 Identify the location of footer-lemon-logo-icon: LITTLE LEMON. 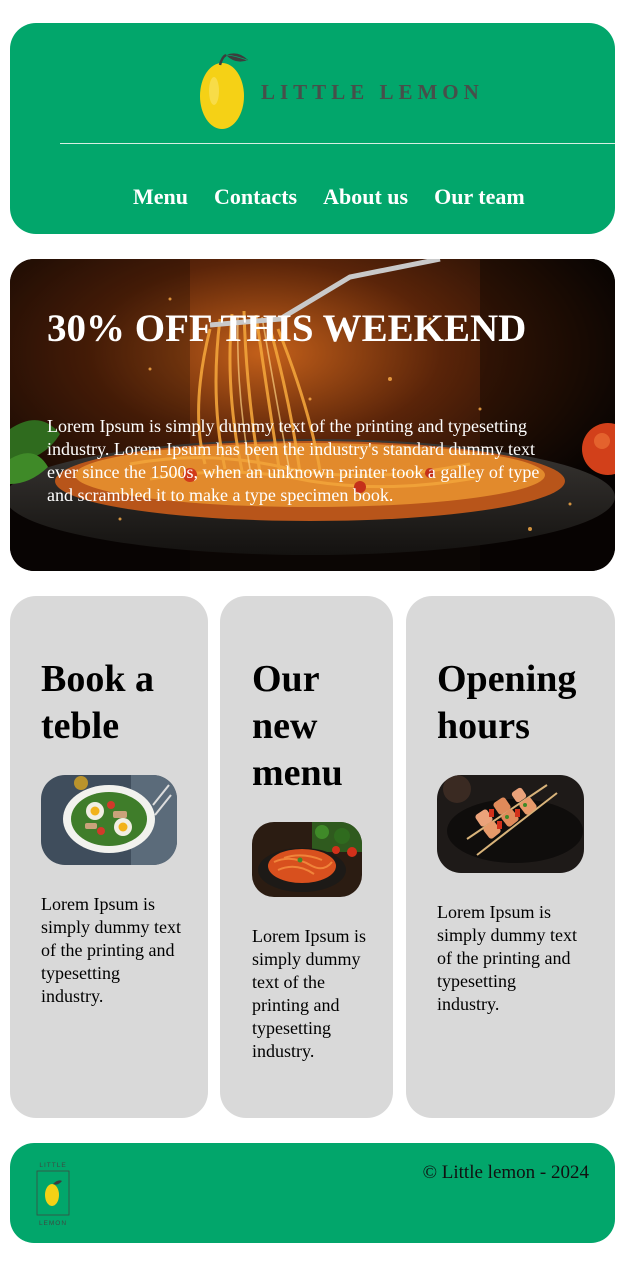
(53, 1193).